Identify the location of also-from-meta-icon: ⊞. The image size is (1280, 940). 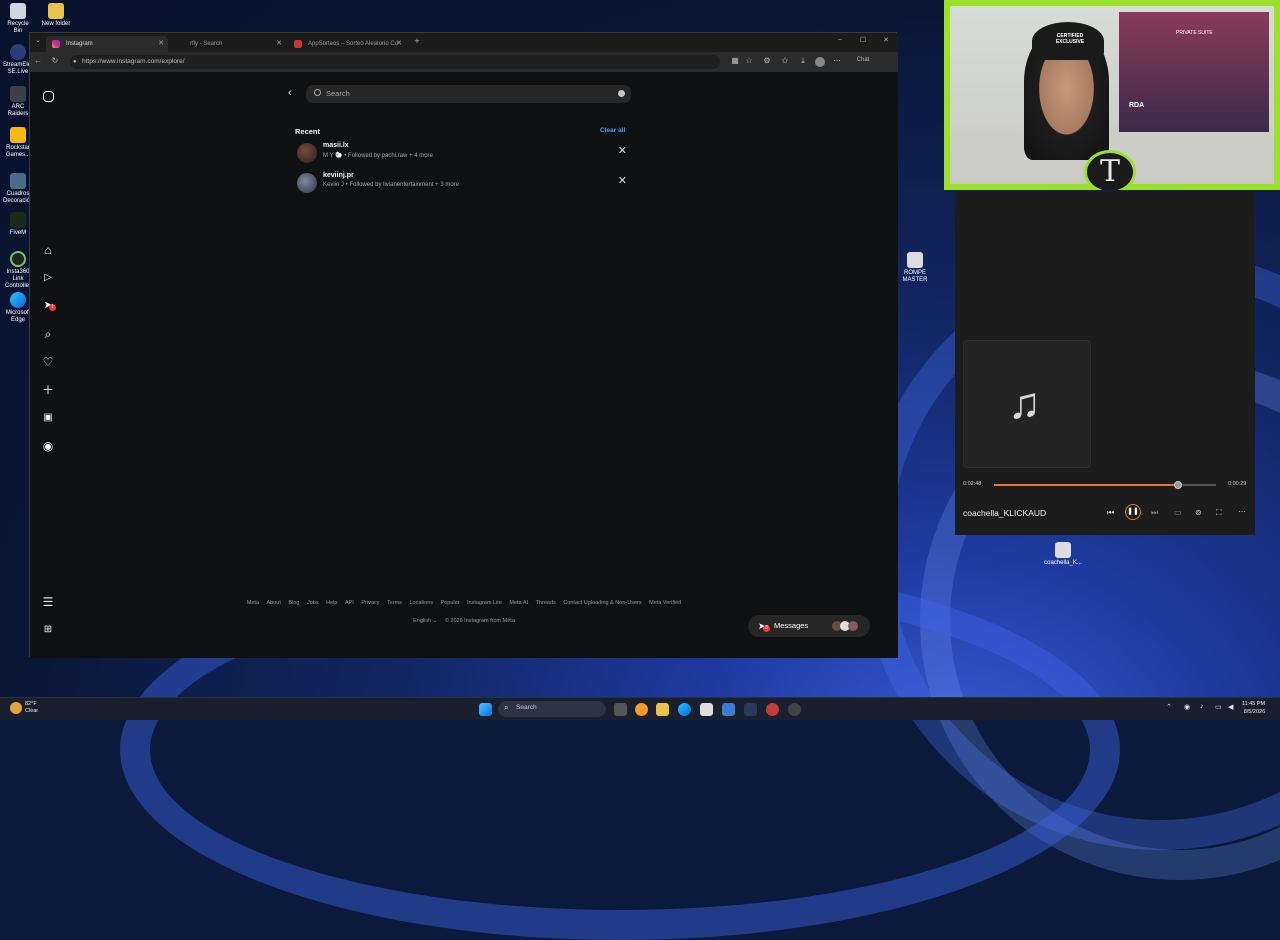
(48, 630).